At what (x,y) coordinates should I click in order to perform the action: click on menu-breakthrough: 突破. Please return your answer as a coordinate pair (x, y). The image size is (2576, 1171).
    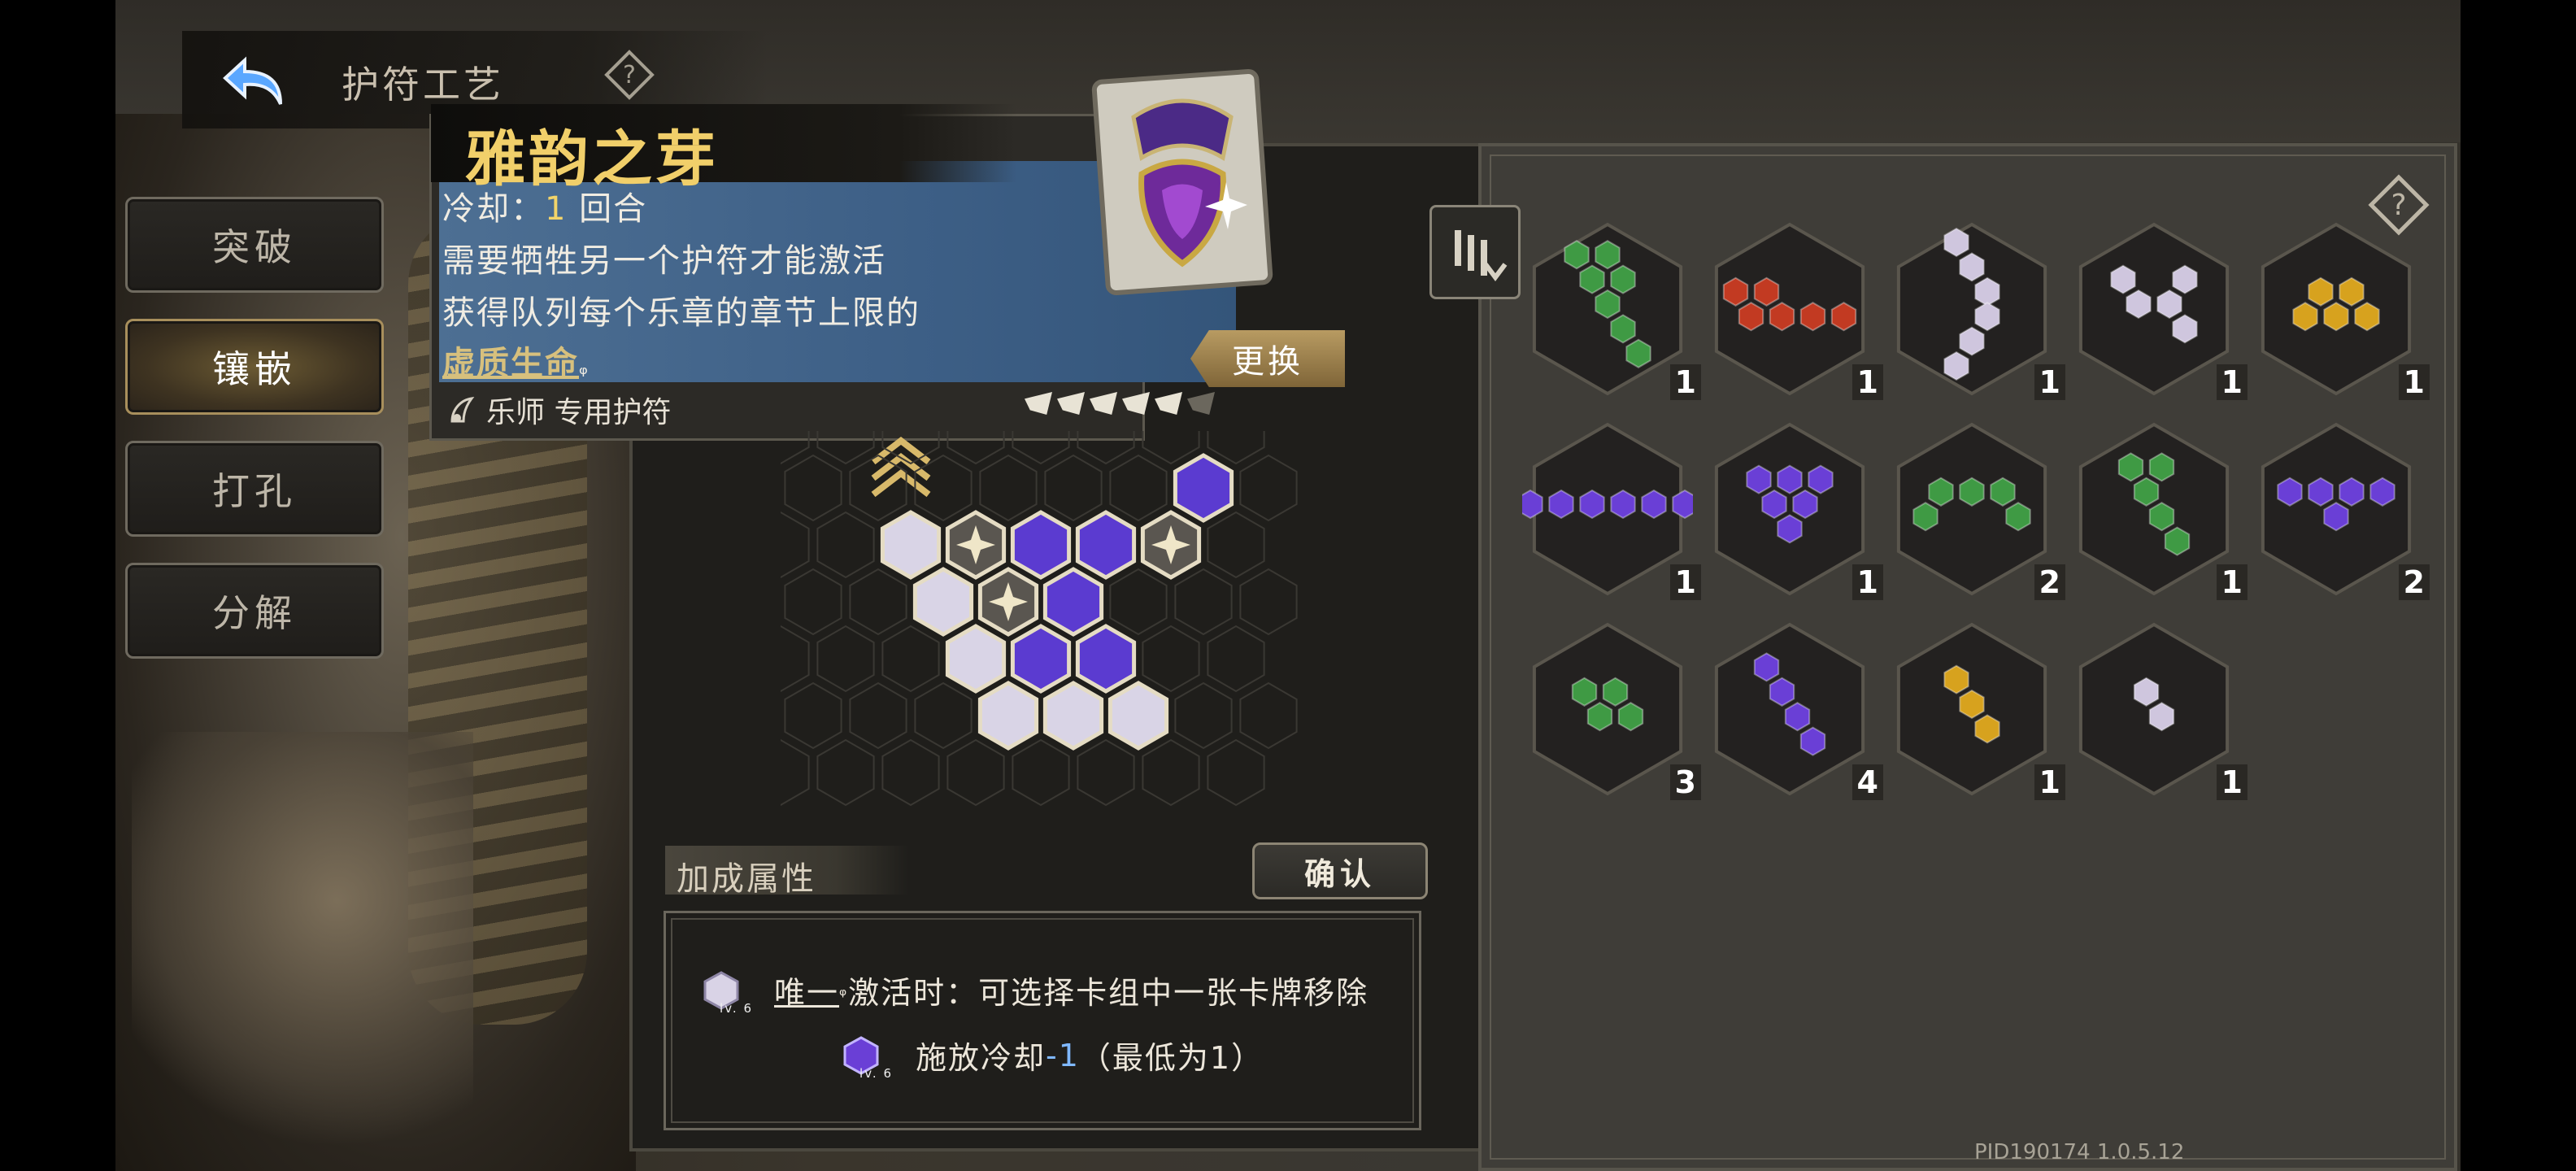
    Looking at the image, I should click on (255, 245).